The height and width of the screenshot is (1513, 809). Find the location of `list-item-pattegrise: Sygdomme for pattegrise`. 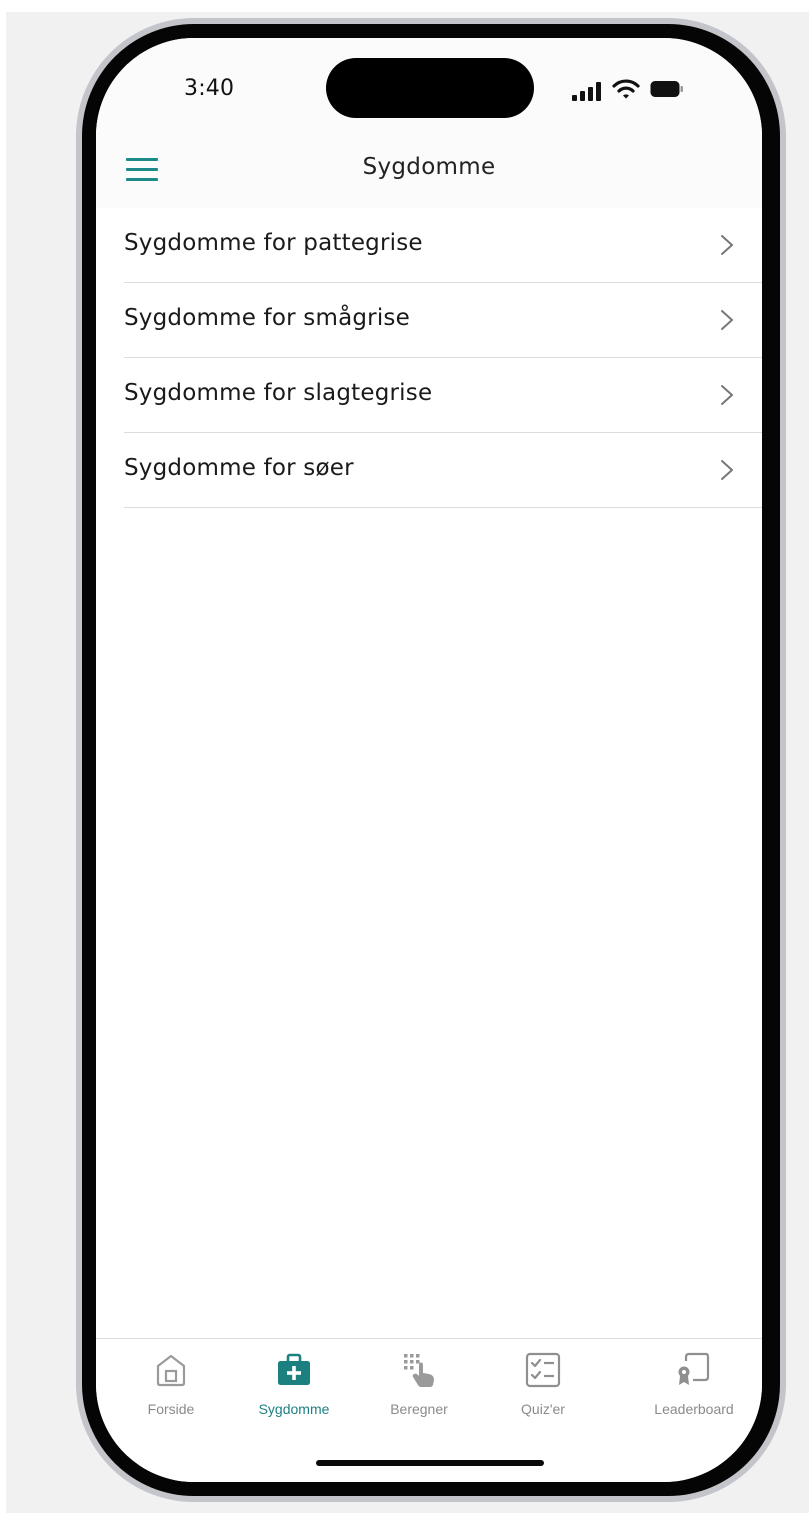

list-item-pattegrise: Sygdomme for pattegrise is located at coordinates (443, 245).